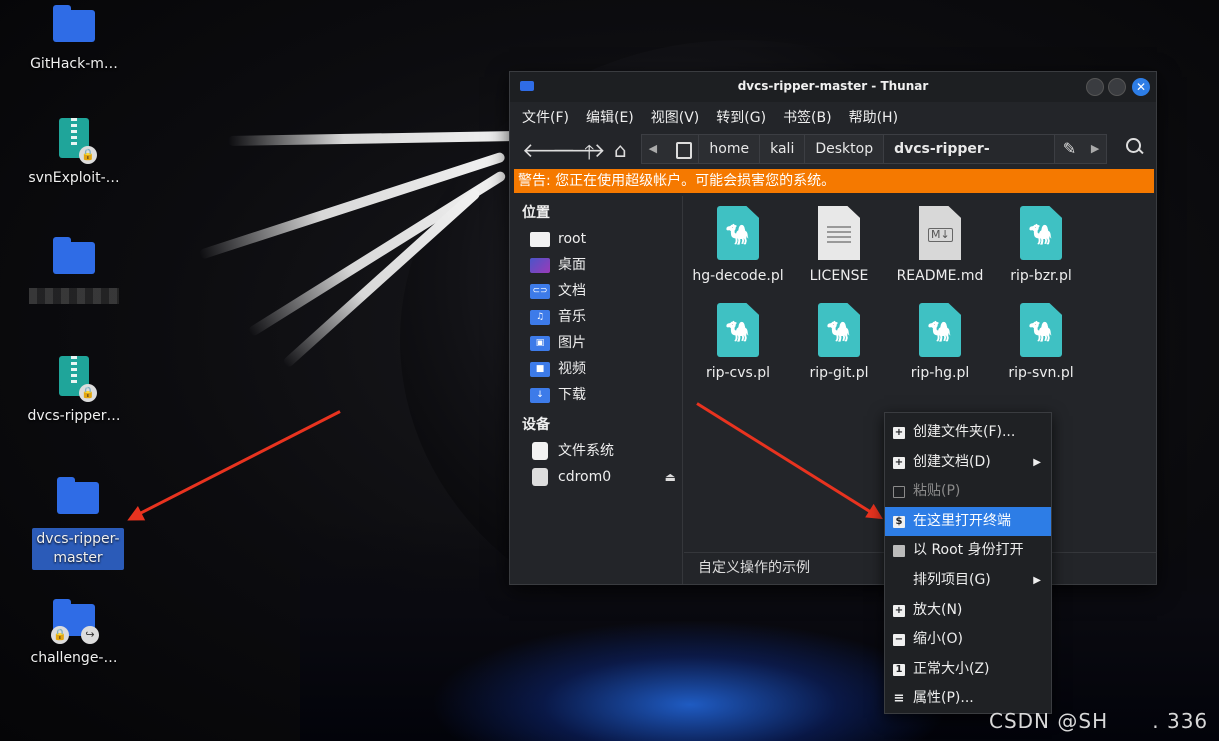 Image resolution: width=1219 pixels, height=741 pixels. I want to click on sidebar-item-label: 视频, so click(572, 369).